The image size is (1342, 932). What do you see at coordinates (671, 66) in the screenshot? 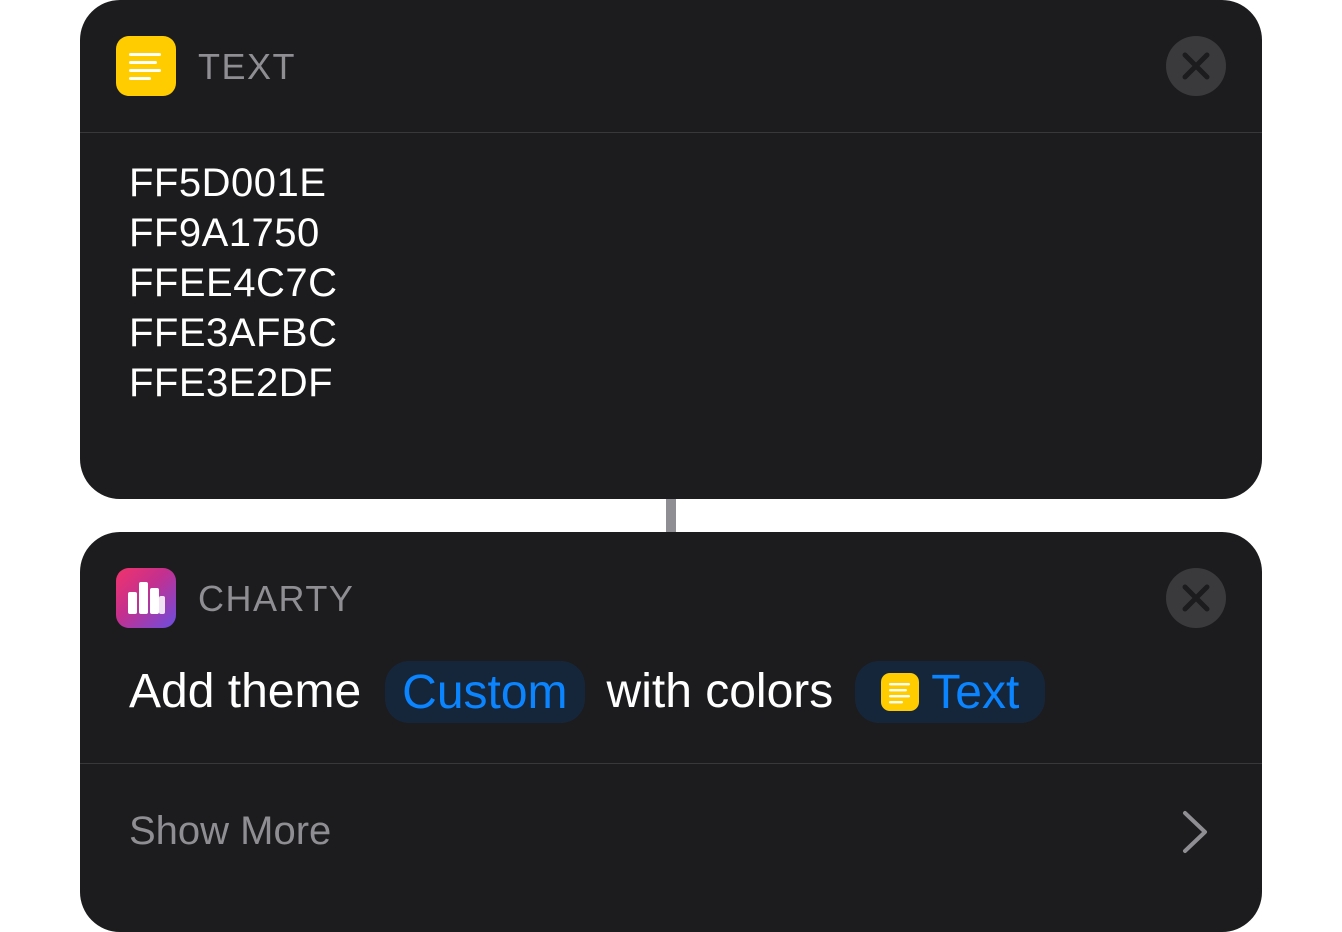
I see `text-action-header: TEXT` at bounding box center [671, 66].